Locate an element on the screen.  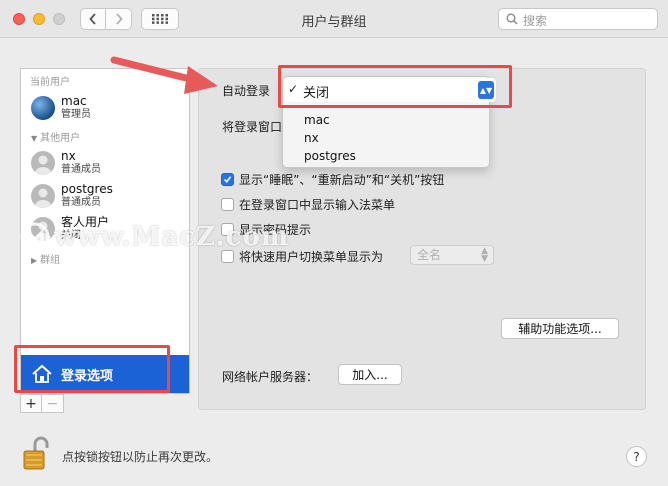
menu-item-nx: nx is located at coordinates (311, 138).